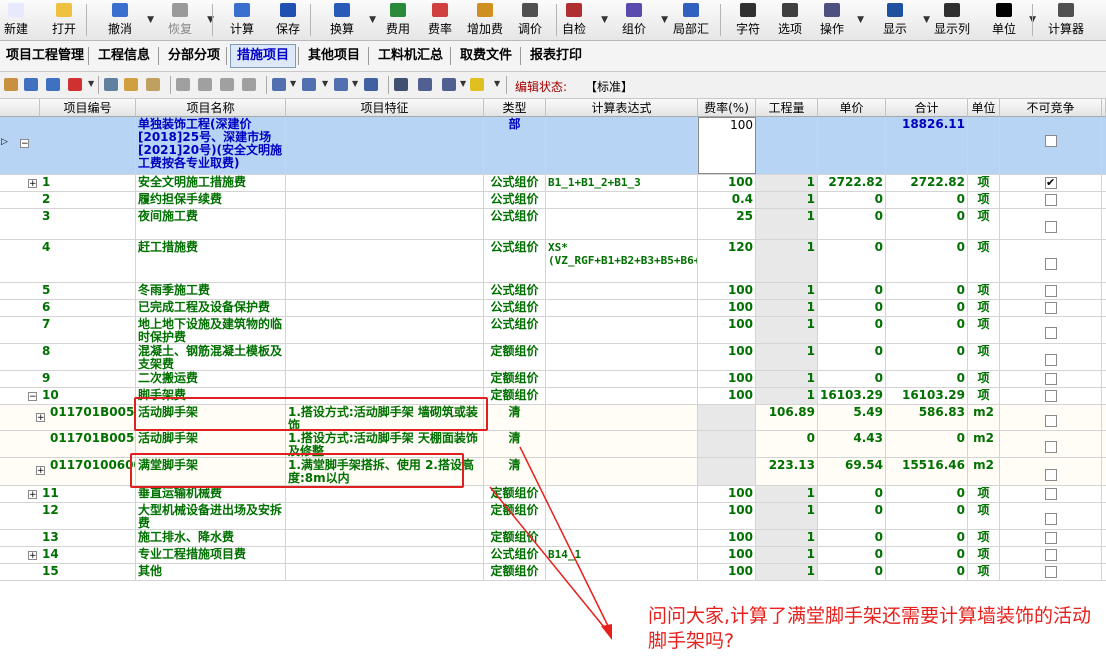 Image resolution: width=1106 pixels, height=662 pixels. I want to click on toolbar-self-check-button: 自检 ▼, so click(580, 20).